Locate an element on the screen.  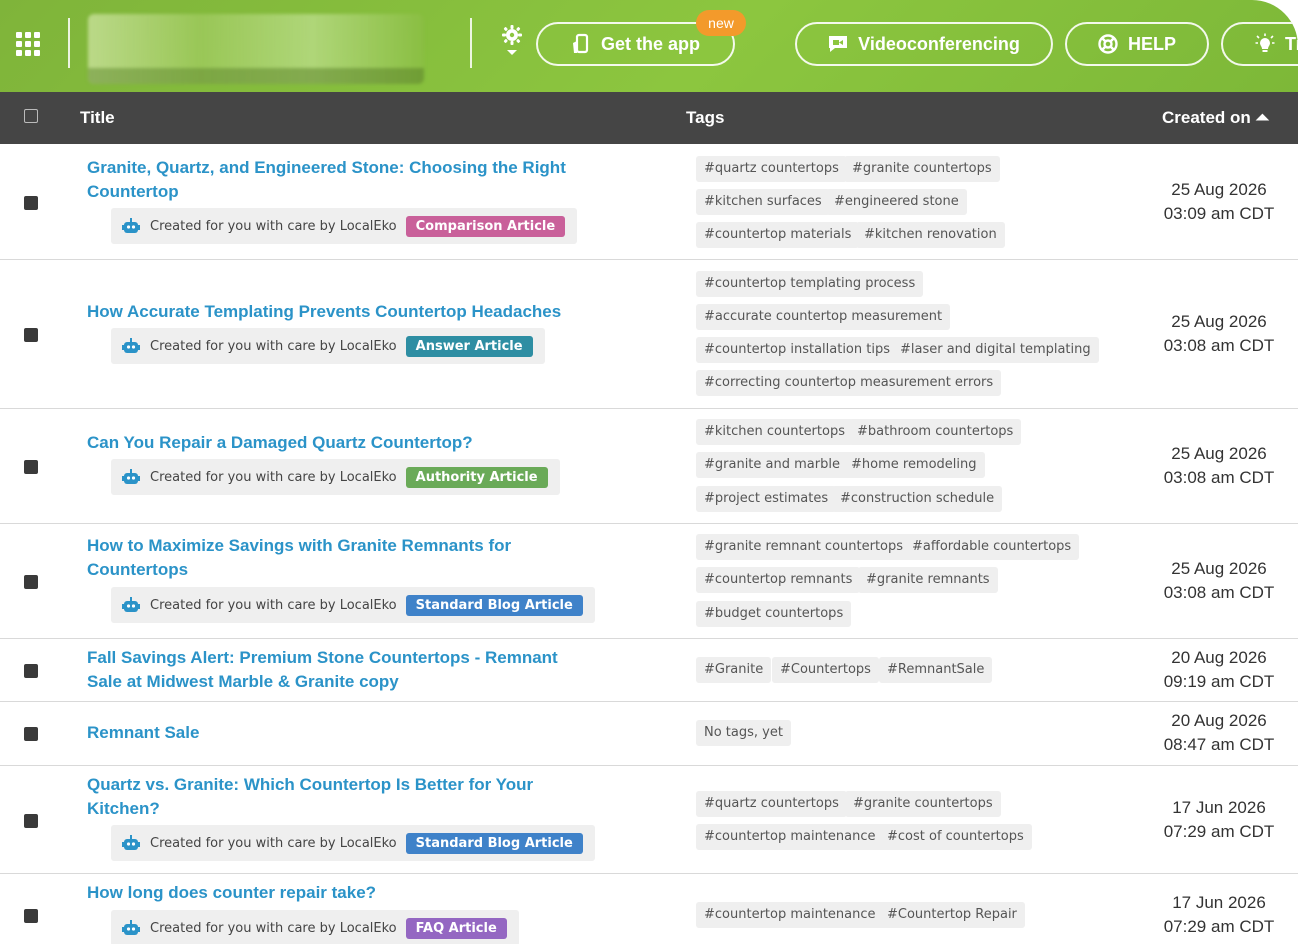
videoconferencing-label: Videoconferencing is located at coordinates (939, 43).